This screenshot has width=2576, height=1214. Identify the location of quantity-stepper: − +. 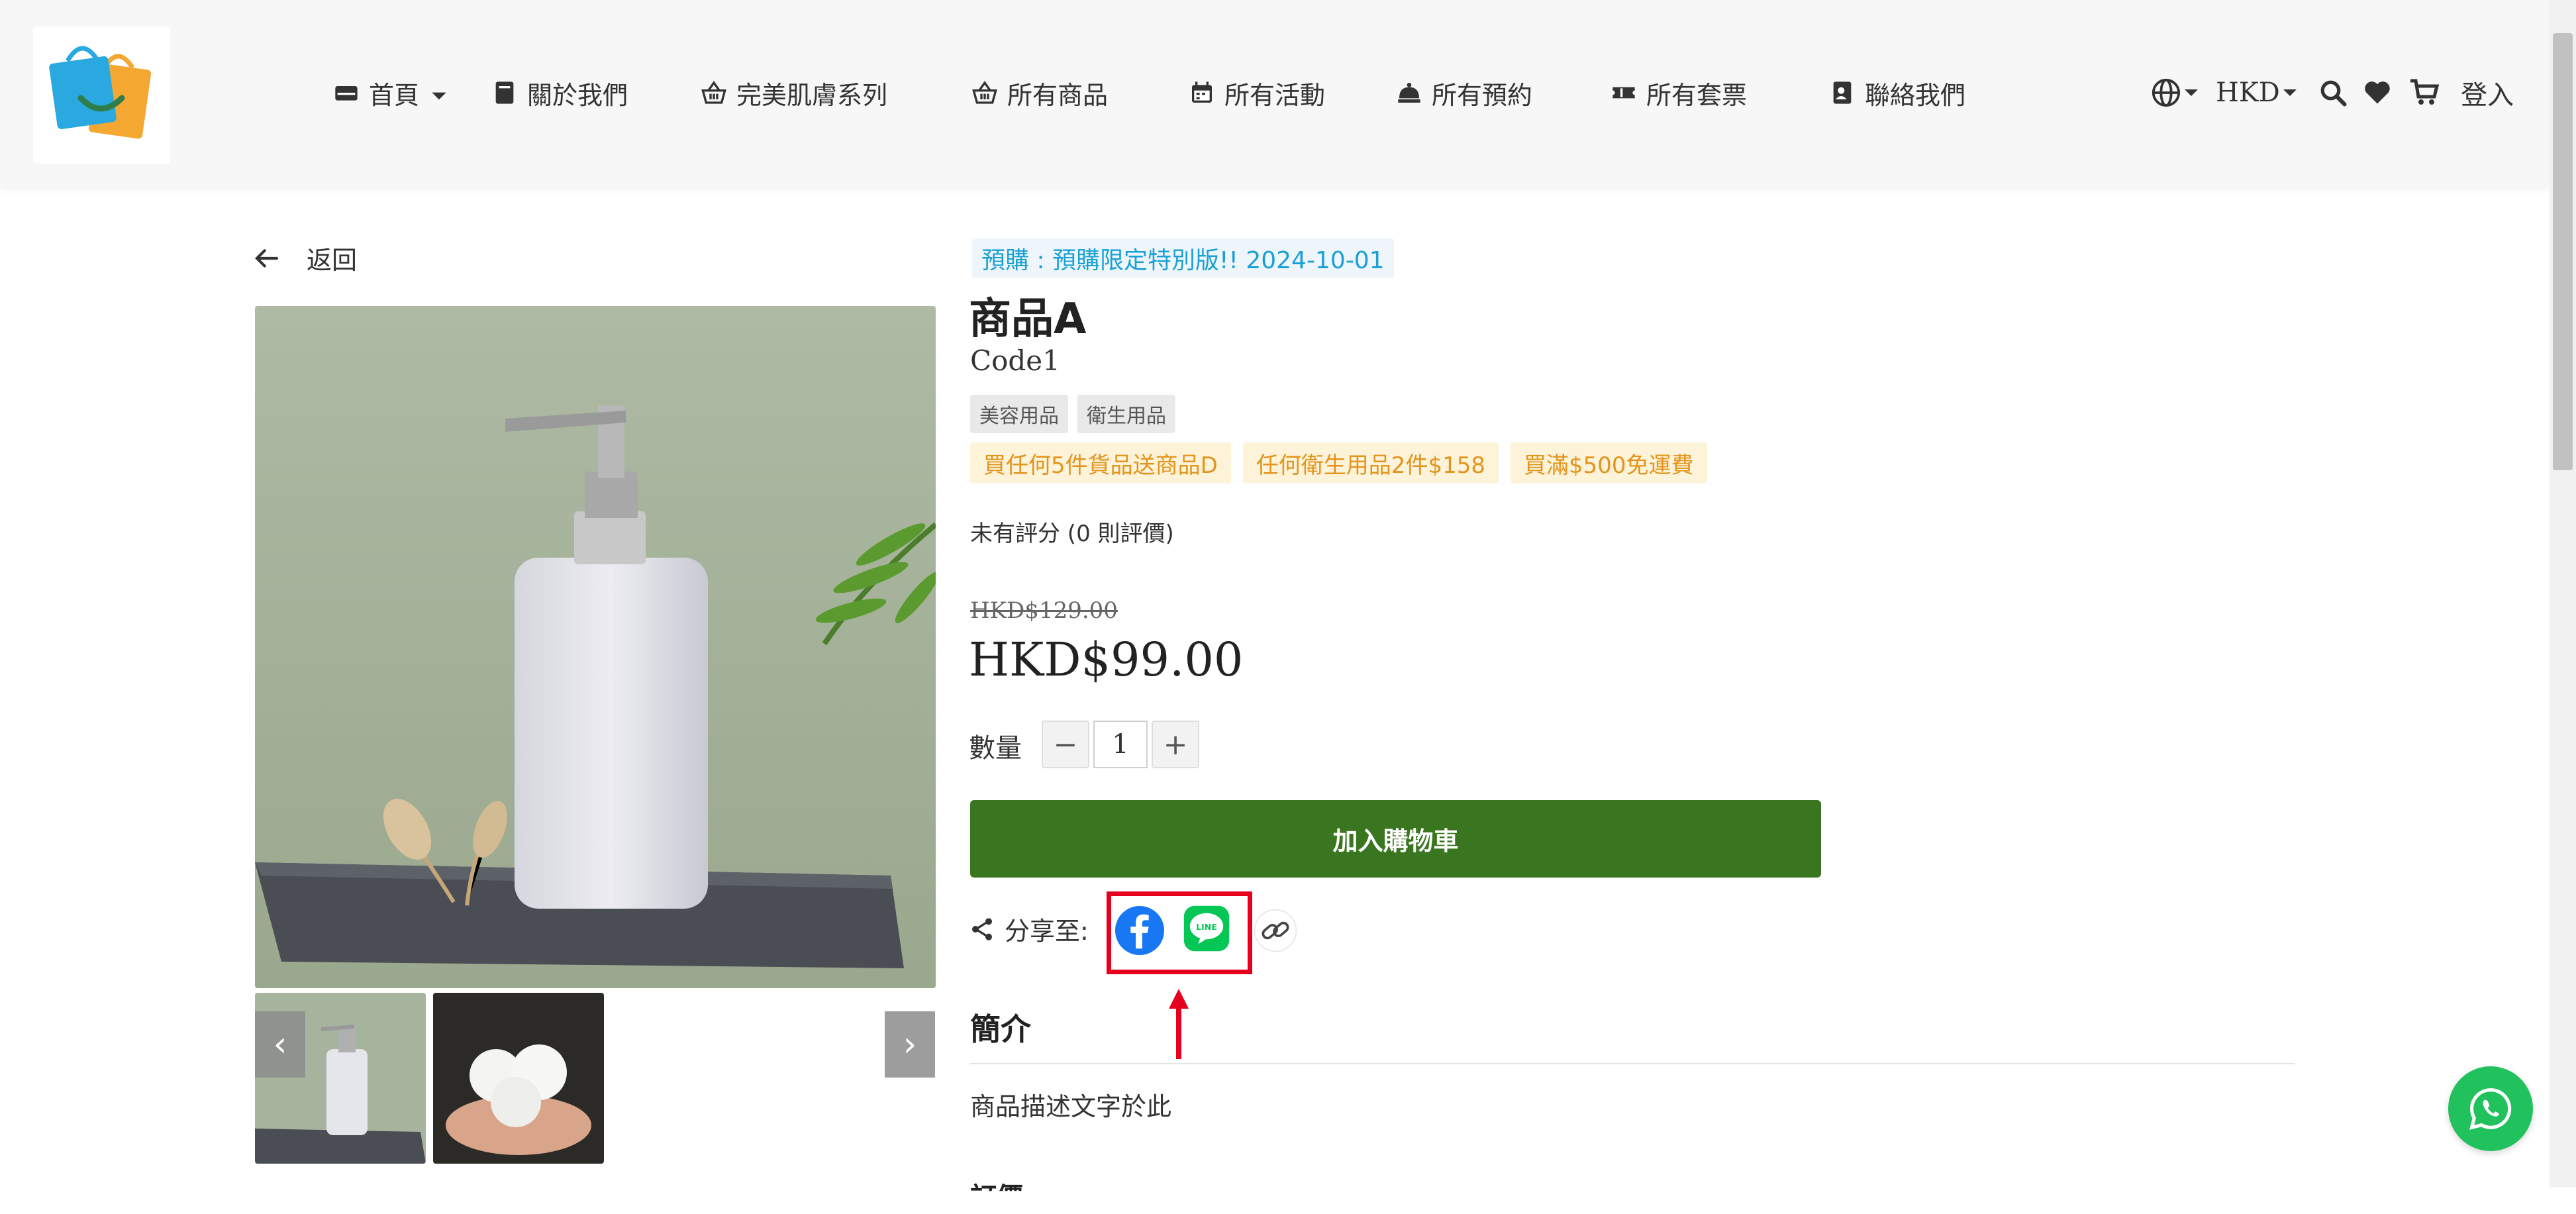
(1120, 744).